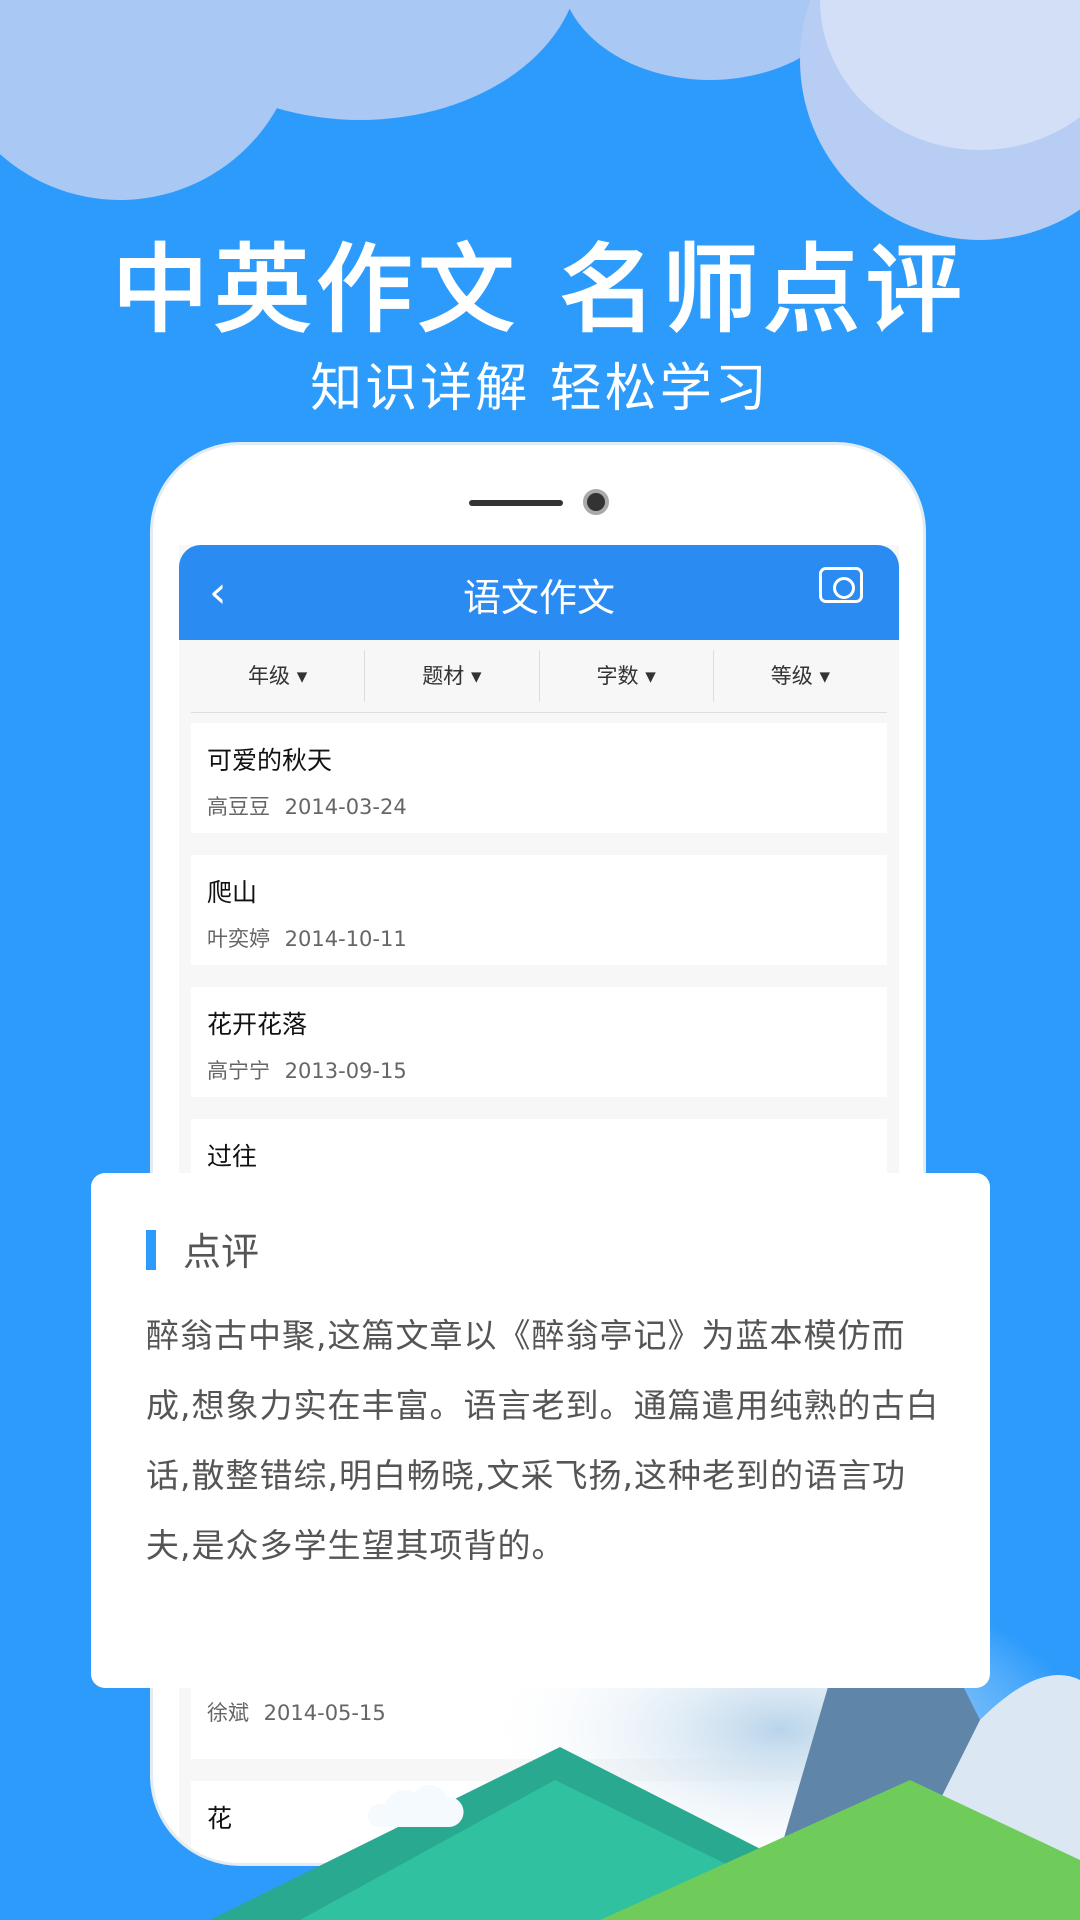  What do you see at coordinates (232, 1156) in the screenshot?
I see `essay-title: 过往` at bounding box center [232, 1156].